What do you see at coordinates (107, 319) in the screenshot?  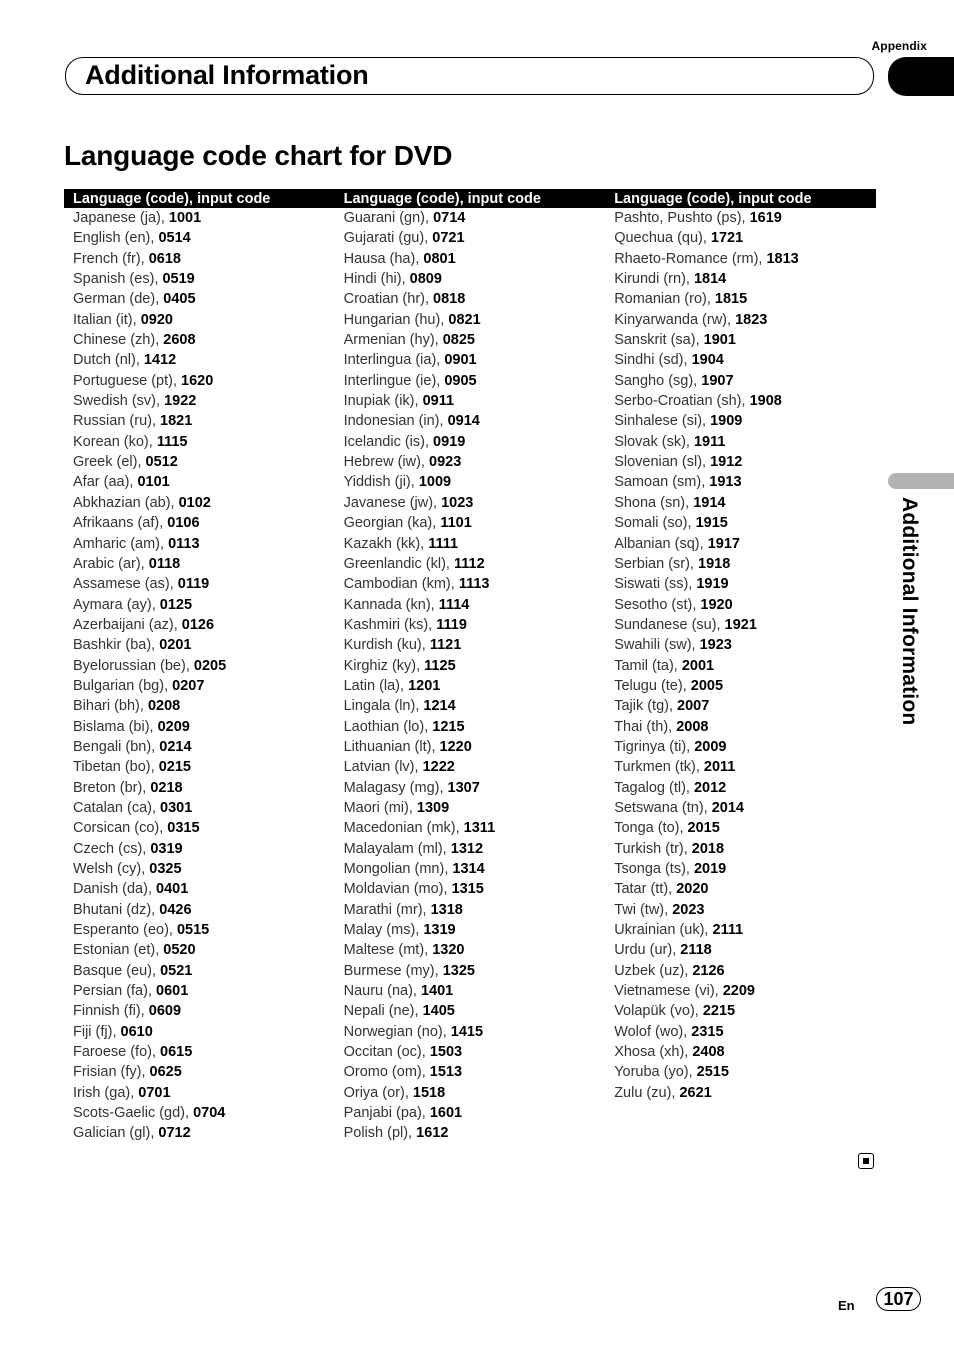 I see `language-name: Italian (it),` at bounding box center [107, 319].